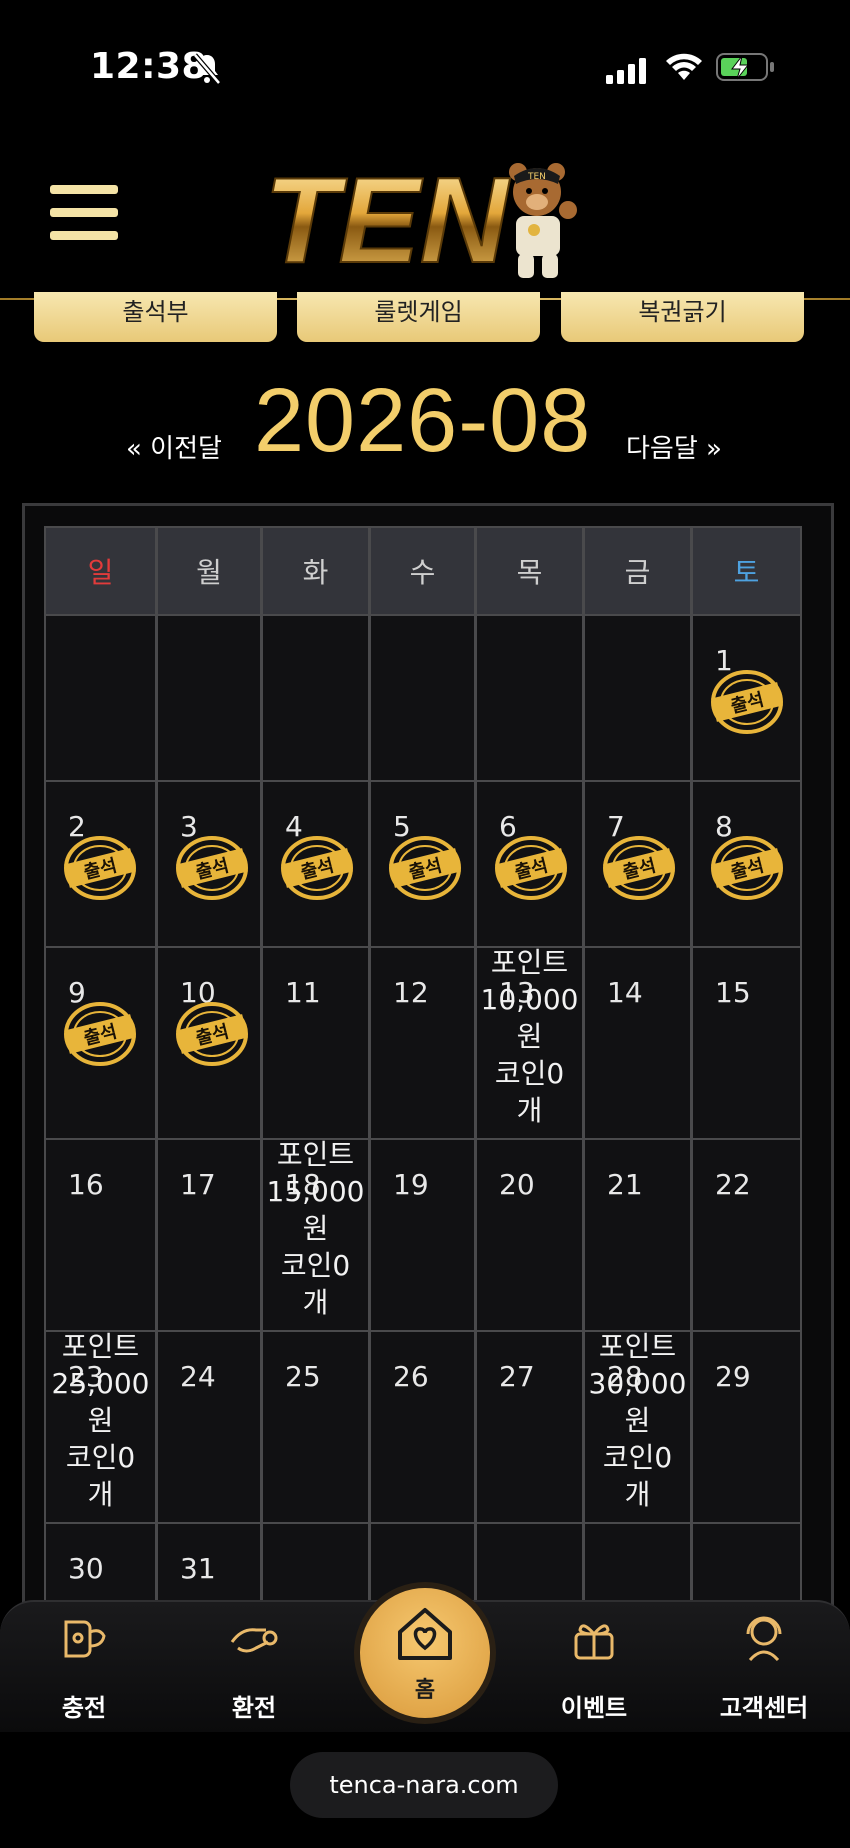  What do you see at coordinates (529, 999) in the screenshot?
I see `reward-line: 10,000` at bounding box center [529, 999].